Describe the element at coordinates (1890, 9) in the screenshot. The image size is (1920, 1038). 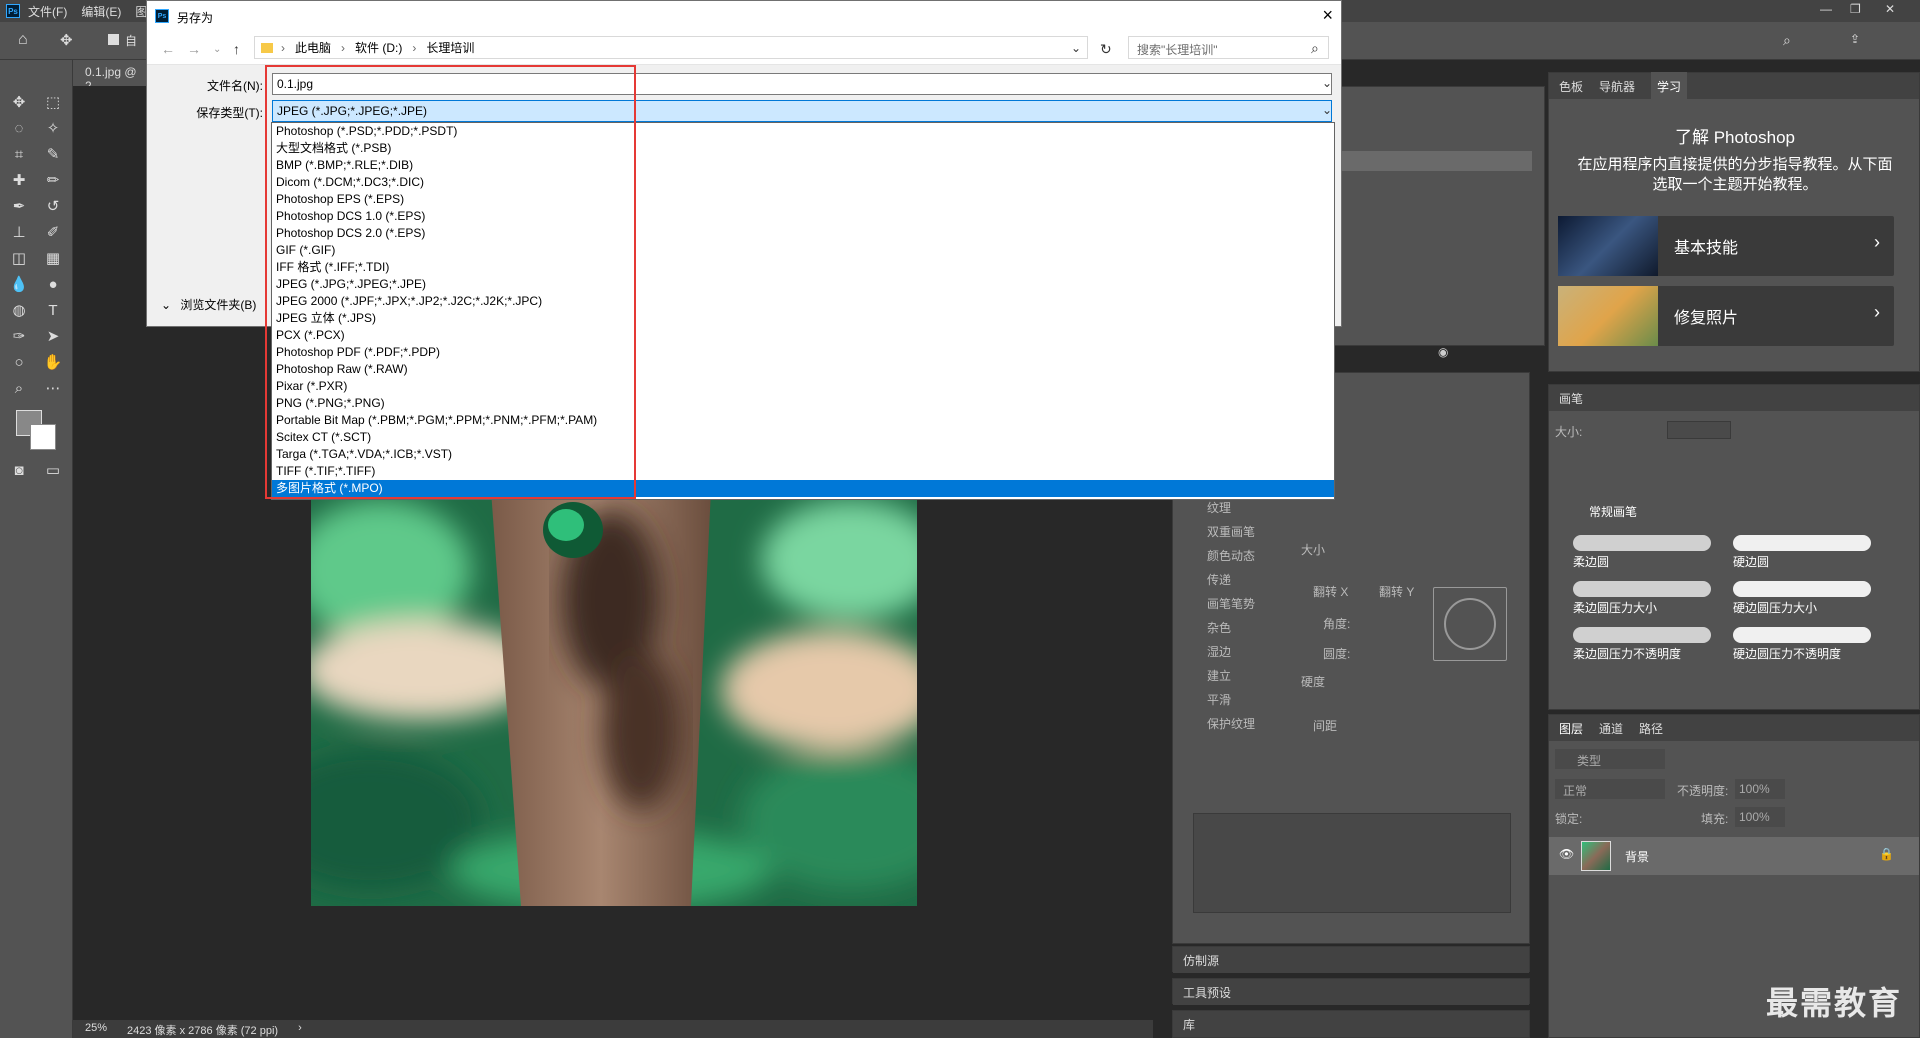
I see `window-close-icon: ✕` at that location.